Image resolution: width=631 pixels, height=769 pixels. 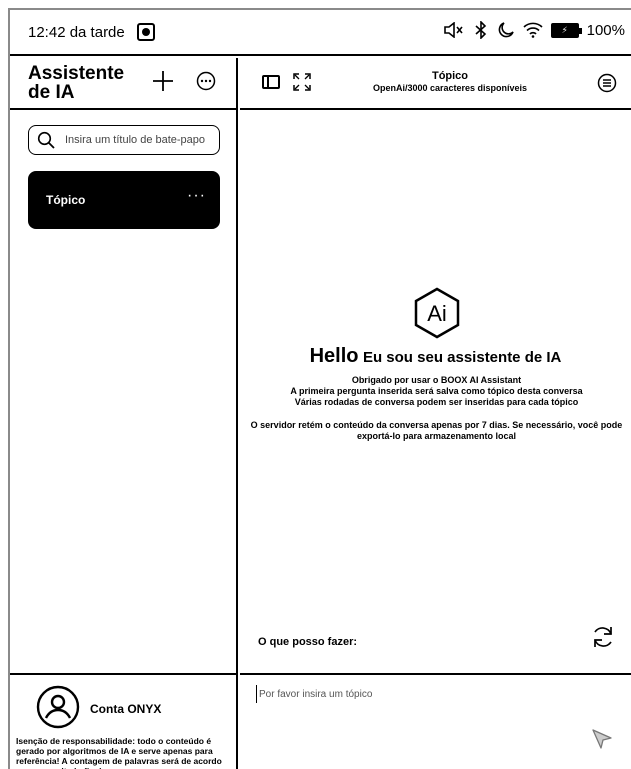 I want to click on sidebar-header: Assistente de IA, so click(x=123, y=84).